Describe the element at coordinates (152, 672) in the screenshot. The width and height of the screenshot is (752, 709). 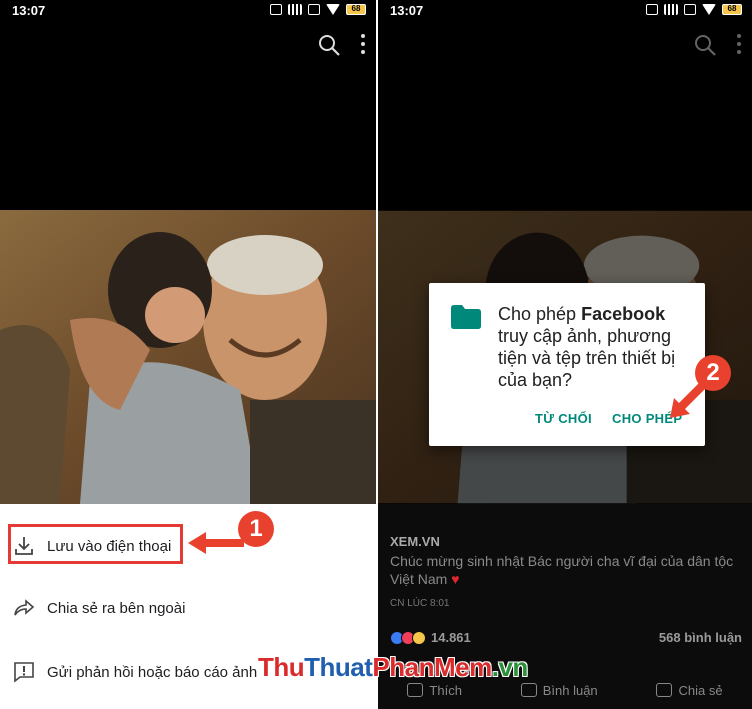
I see `report-photo-label: Gửi phản hồi hoặc báo cáo ảnh` at that location.